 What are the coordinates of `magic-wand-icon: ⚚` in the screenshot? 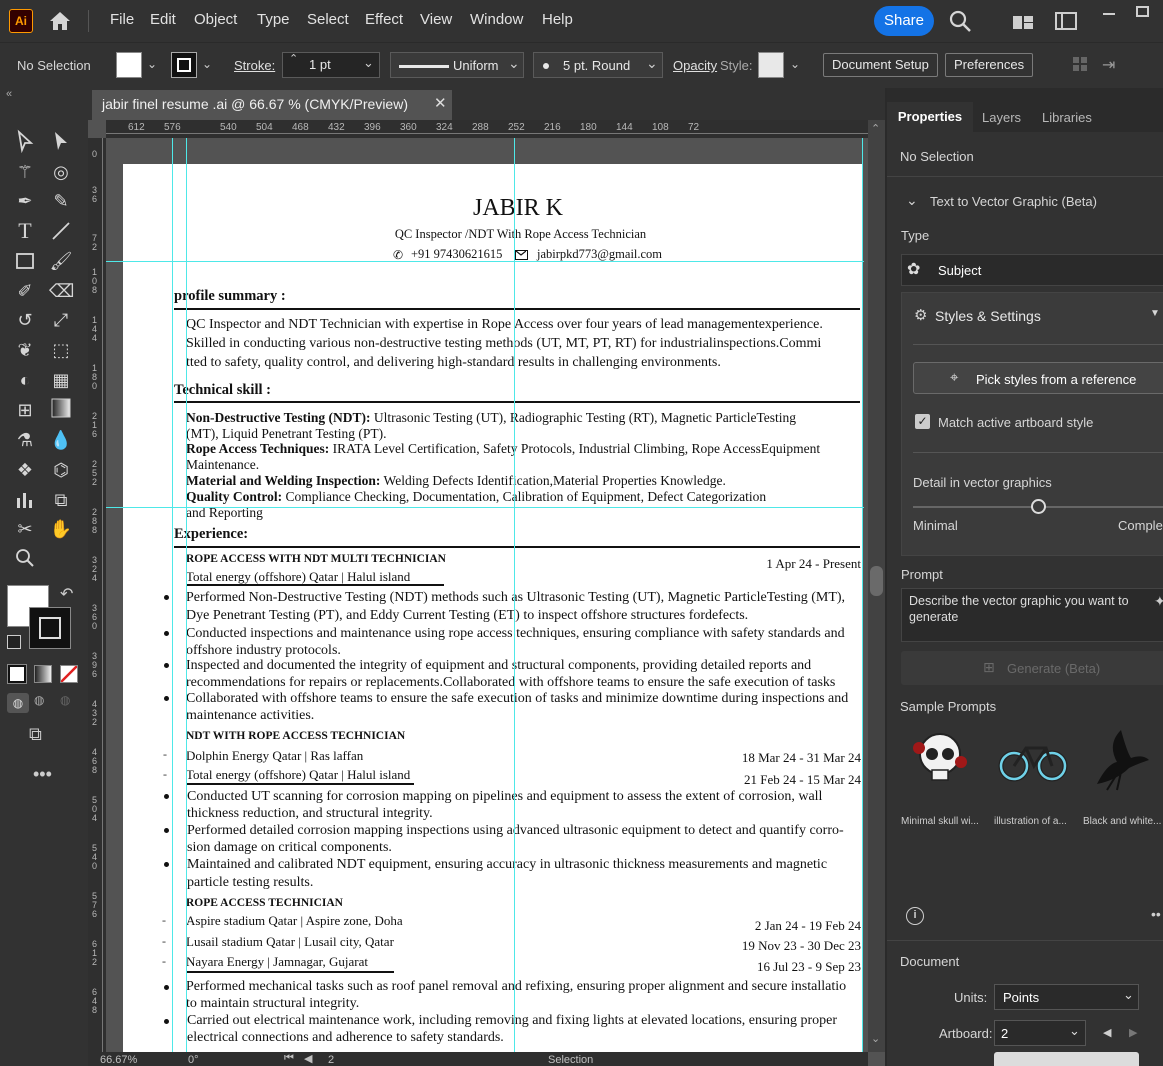 It's located at (25, 172).